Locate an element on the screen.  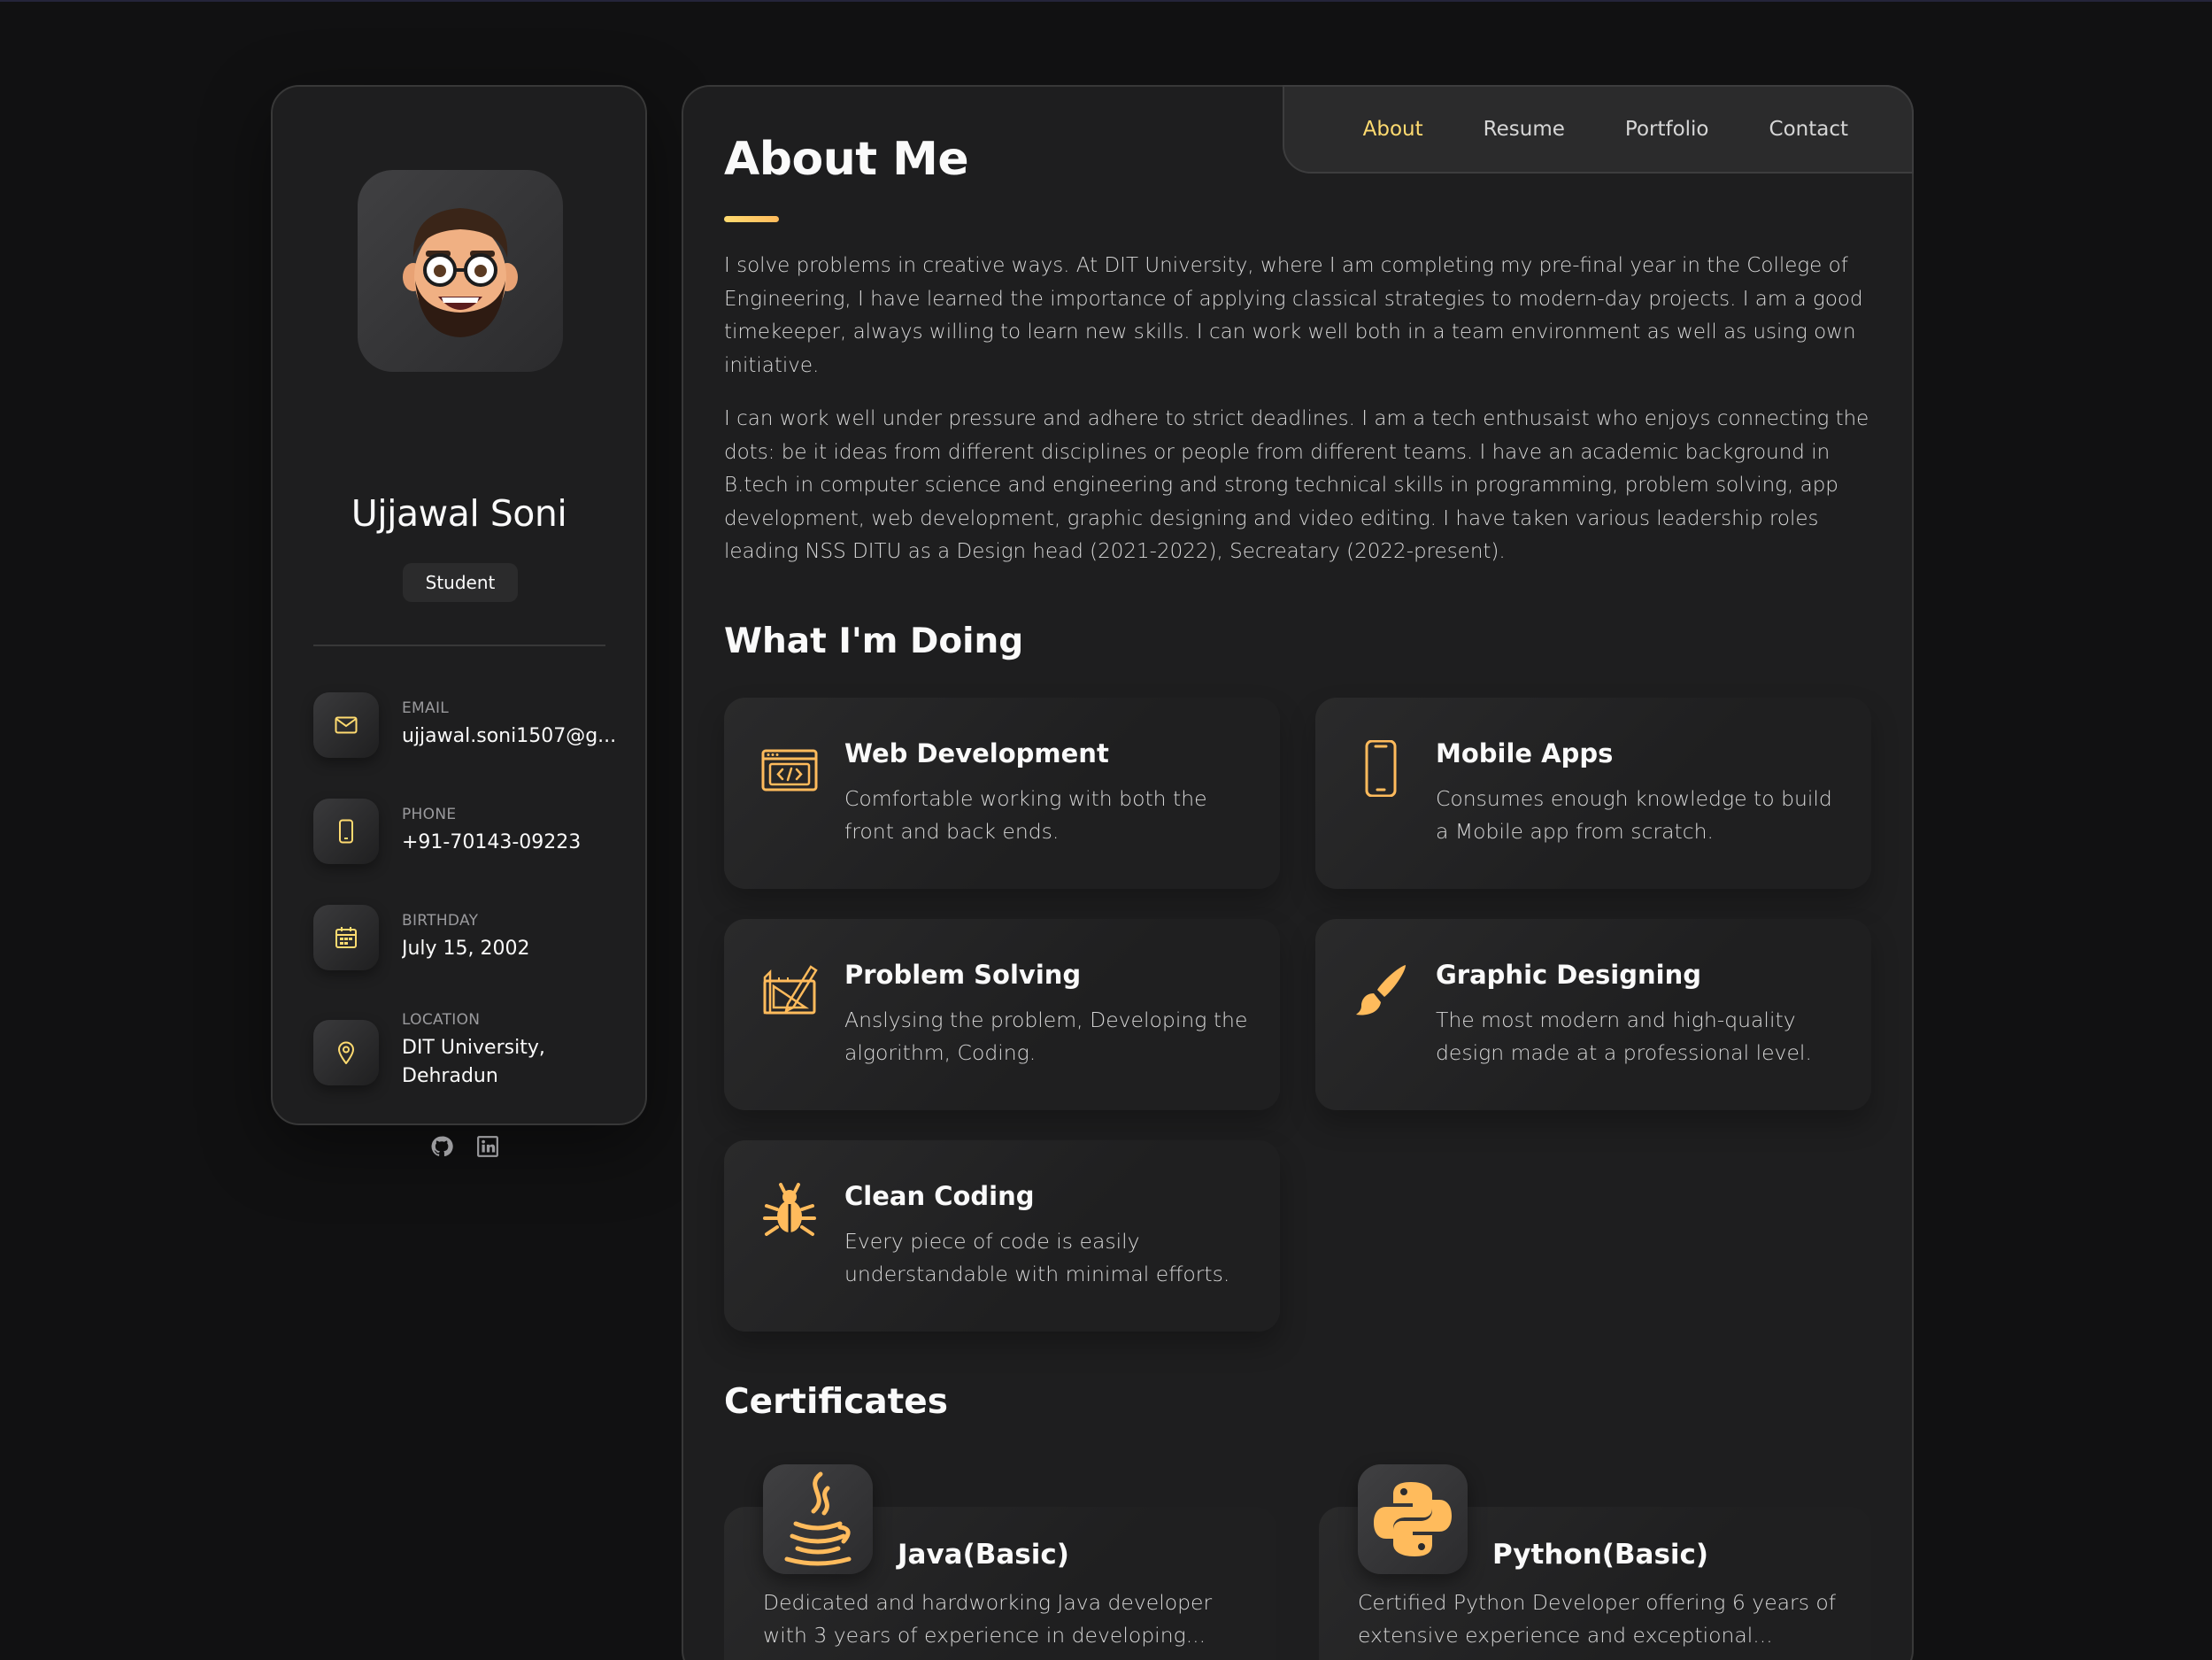
python-icon is located at coordinates (1413, 1519).